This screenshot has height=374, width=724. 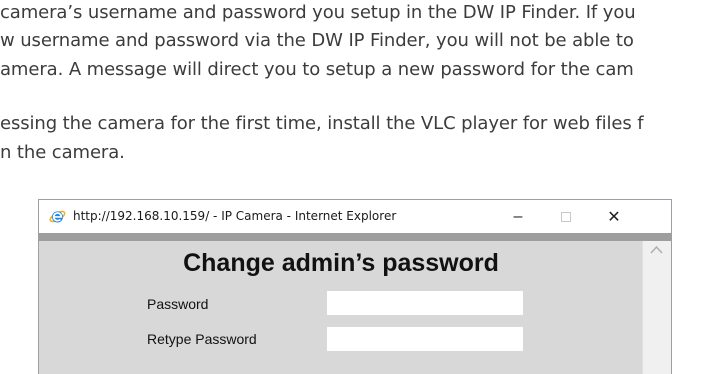 I want to click on close-button: ✕, so click(x=614, y=216).